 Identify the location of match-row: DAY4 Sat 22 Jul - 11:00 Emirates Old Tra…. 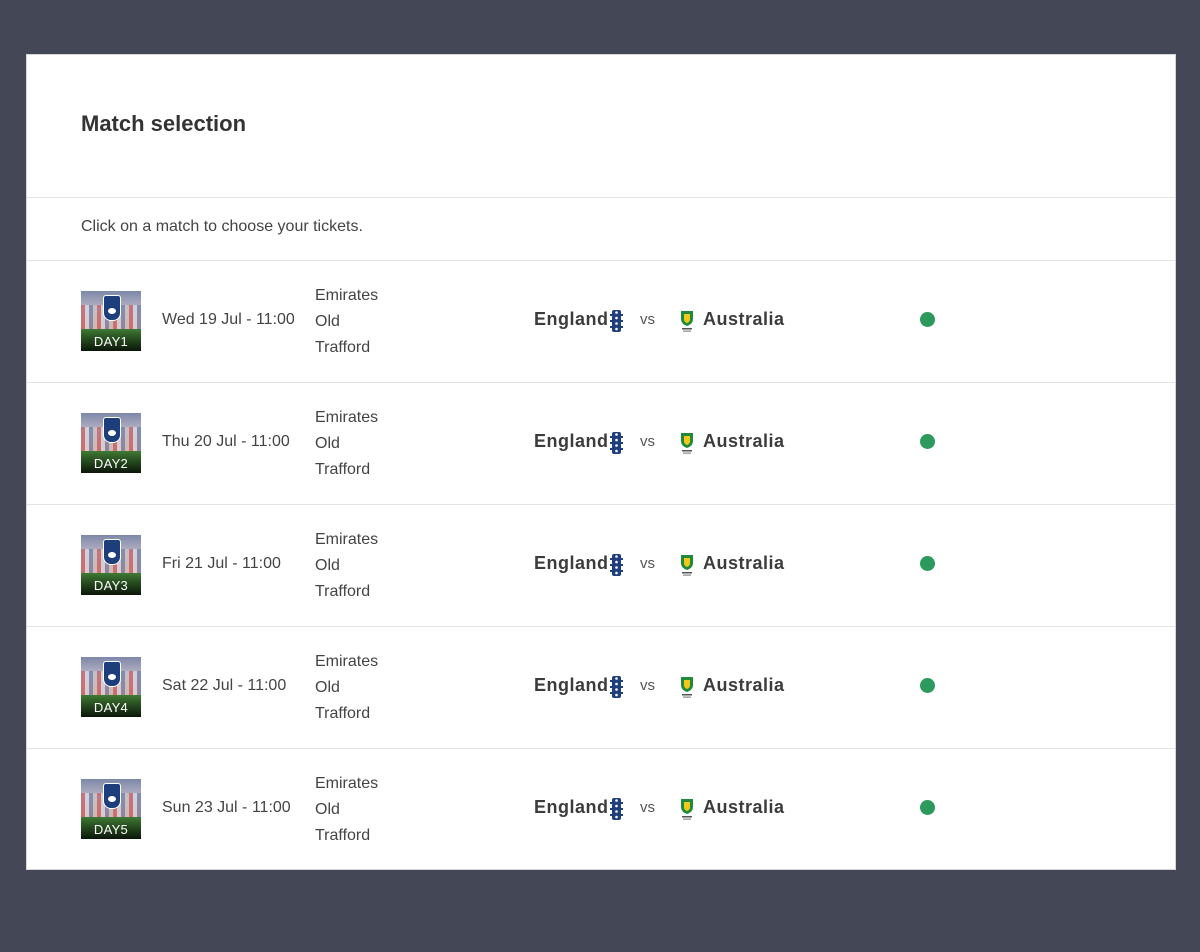
(601, 688).